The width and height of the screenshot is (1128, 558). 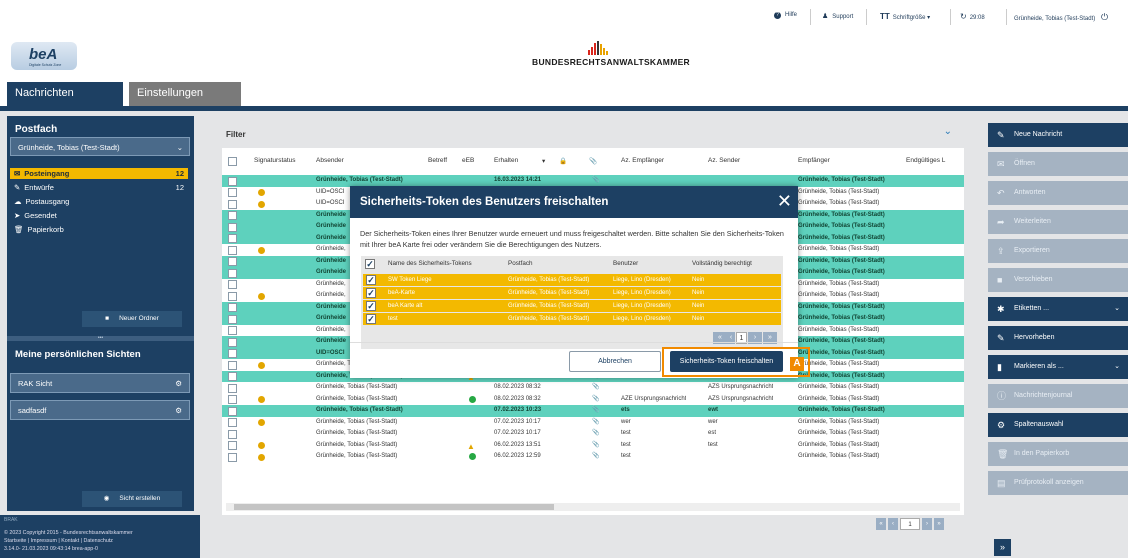 I want to click on action-marker-button: ✎ Hervorheben, so click(x=1058, y=338).